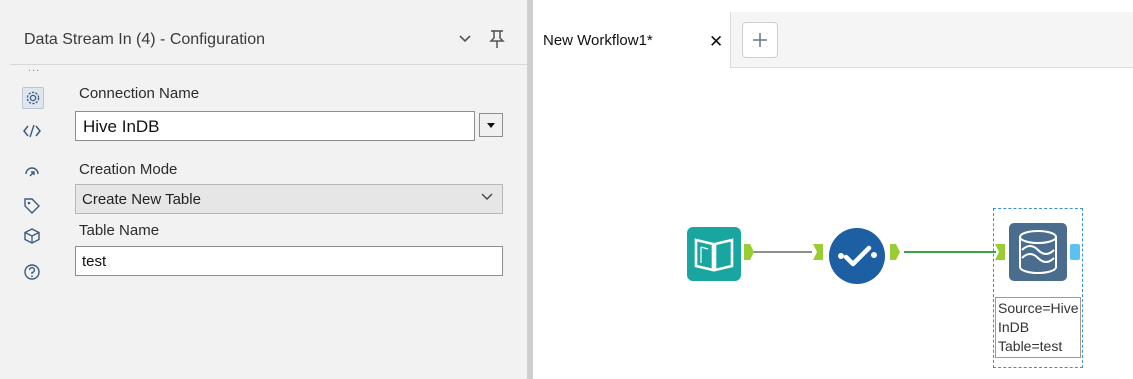 The image size is (1133, 379). I want to click on help-icon, so click(32, 272).